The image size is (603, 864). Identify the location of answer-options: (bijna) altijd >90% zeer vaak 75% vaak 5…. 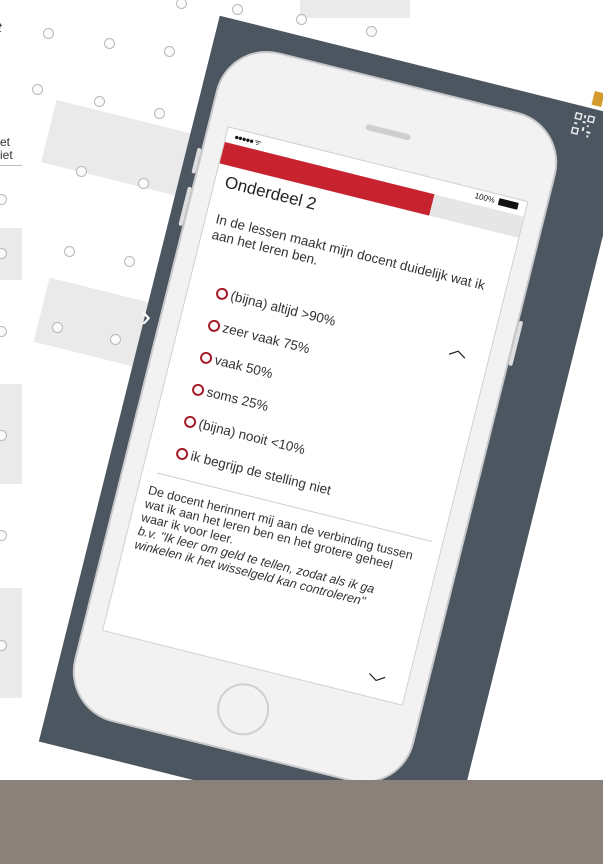
(273, 391).